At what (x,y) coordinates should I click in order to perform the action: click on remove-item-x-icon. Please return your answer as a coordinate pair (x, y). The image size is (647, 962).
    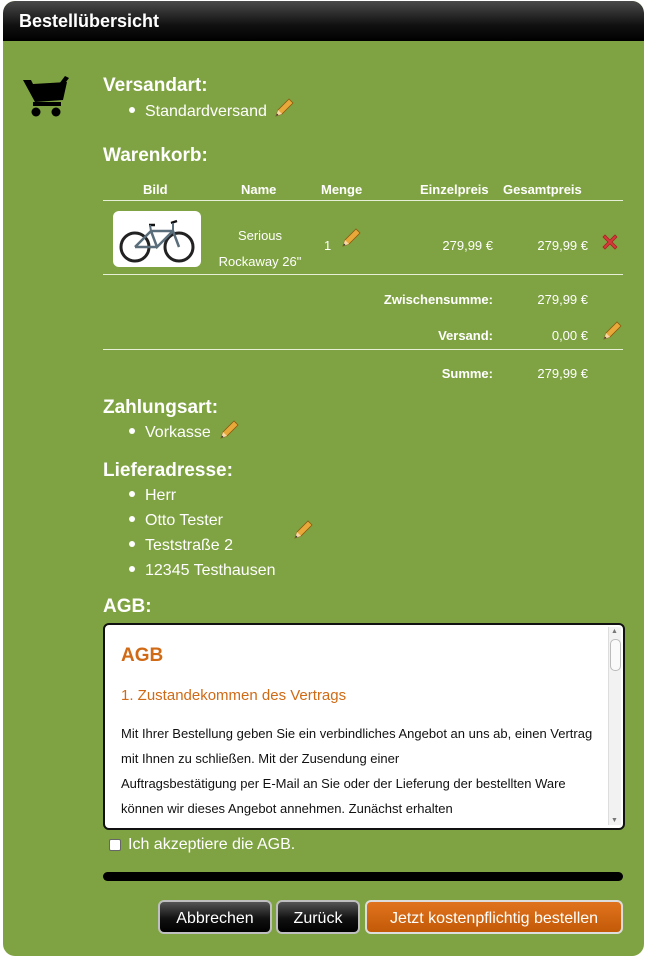
    Looking at the image, I should click on (610, 242).